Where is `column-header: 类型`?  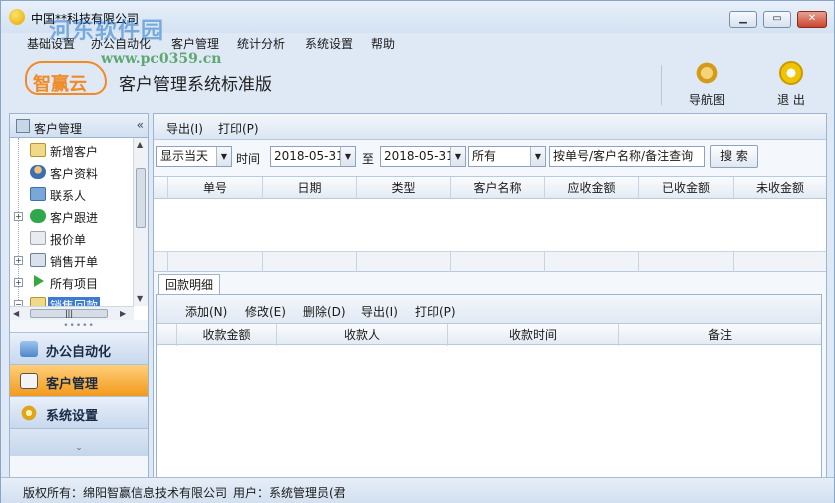 column-header: 类型 is located at coordinates (404, 188).